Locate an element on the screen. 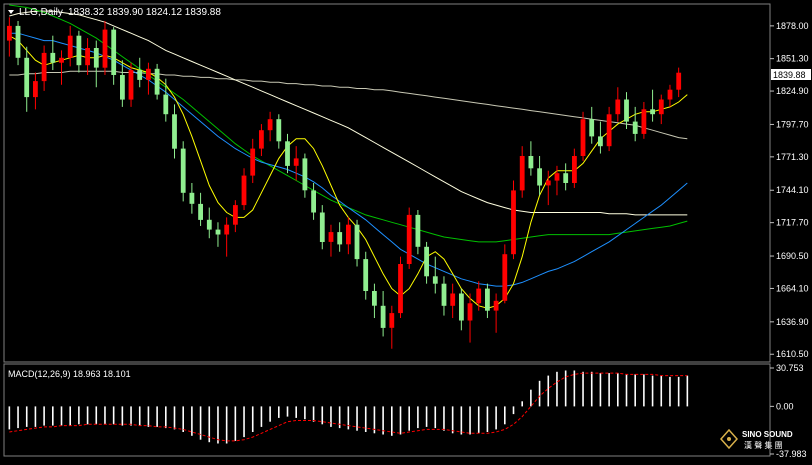 This screenshot has height=465, width=812. current-price-value: 1839.88 is located at coordinates (789, 75).